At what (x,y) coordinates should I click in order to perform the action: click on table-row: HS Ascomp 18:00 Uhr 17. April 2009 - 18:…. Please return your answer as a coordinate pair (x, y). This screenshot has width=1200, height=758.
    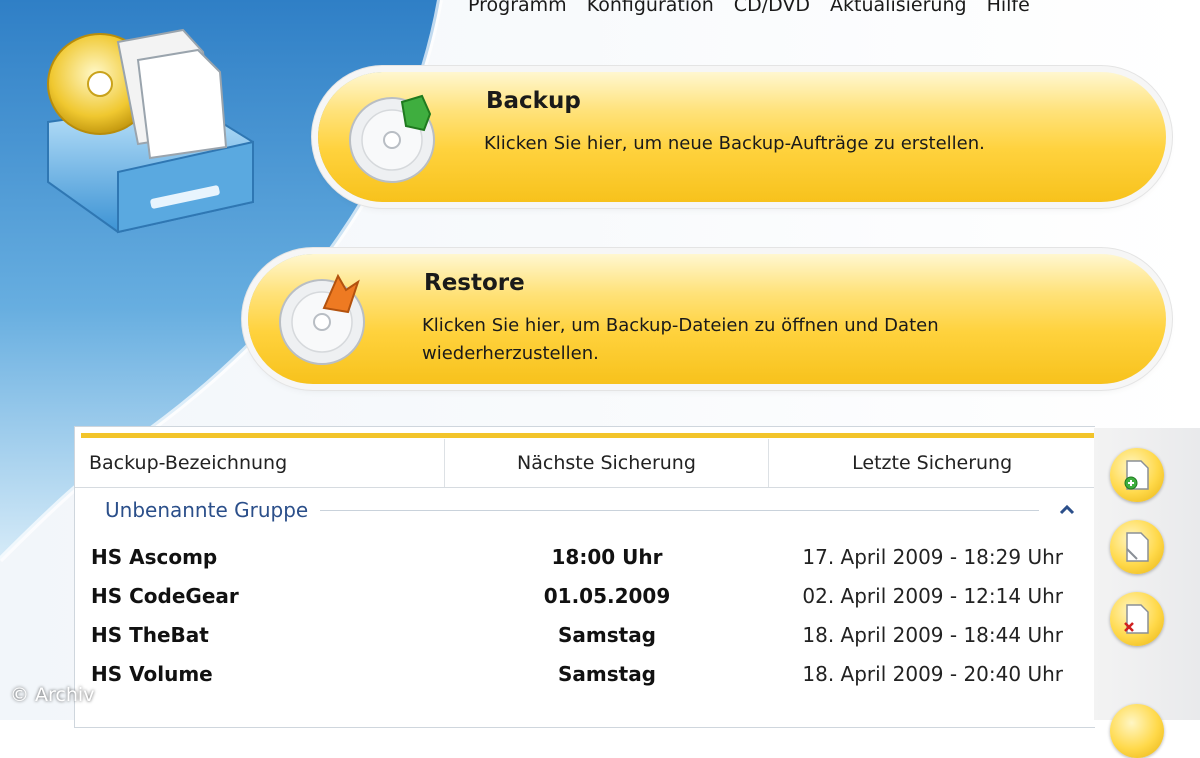
    Looking at the image, I should click on (585, 556).